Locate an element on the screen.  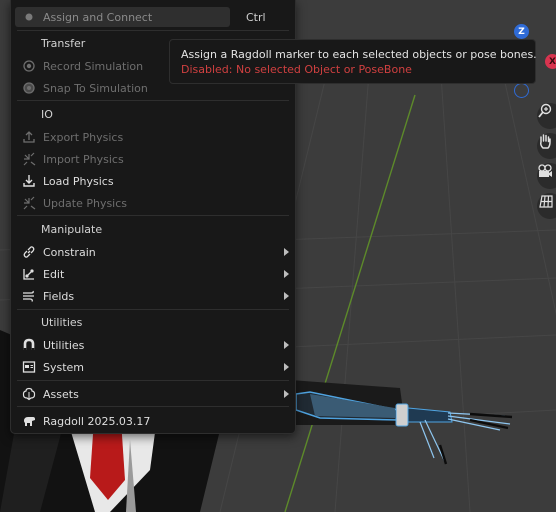
pan-button is located at coordinates (546, 146).